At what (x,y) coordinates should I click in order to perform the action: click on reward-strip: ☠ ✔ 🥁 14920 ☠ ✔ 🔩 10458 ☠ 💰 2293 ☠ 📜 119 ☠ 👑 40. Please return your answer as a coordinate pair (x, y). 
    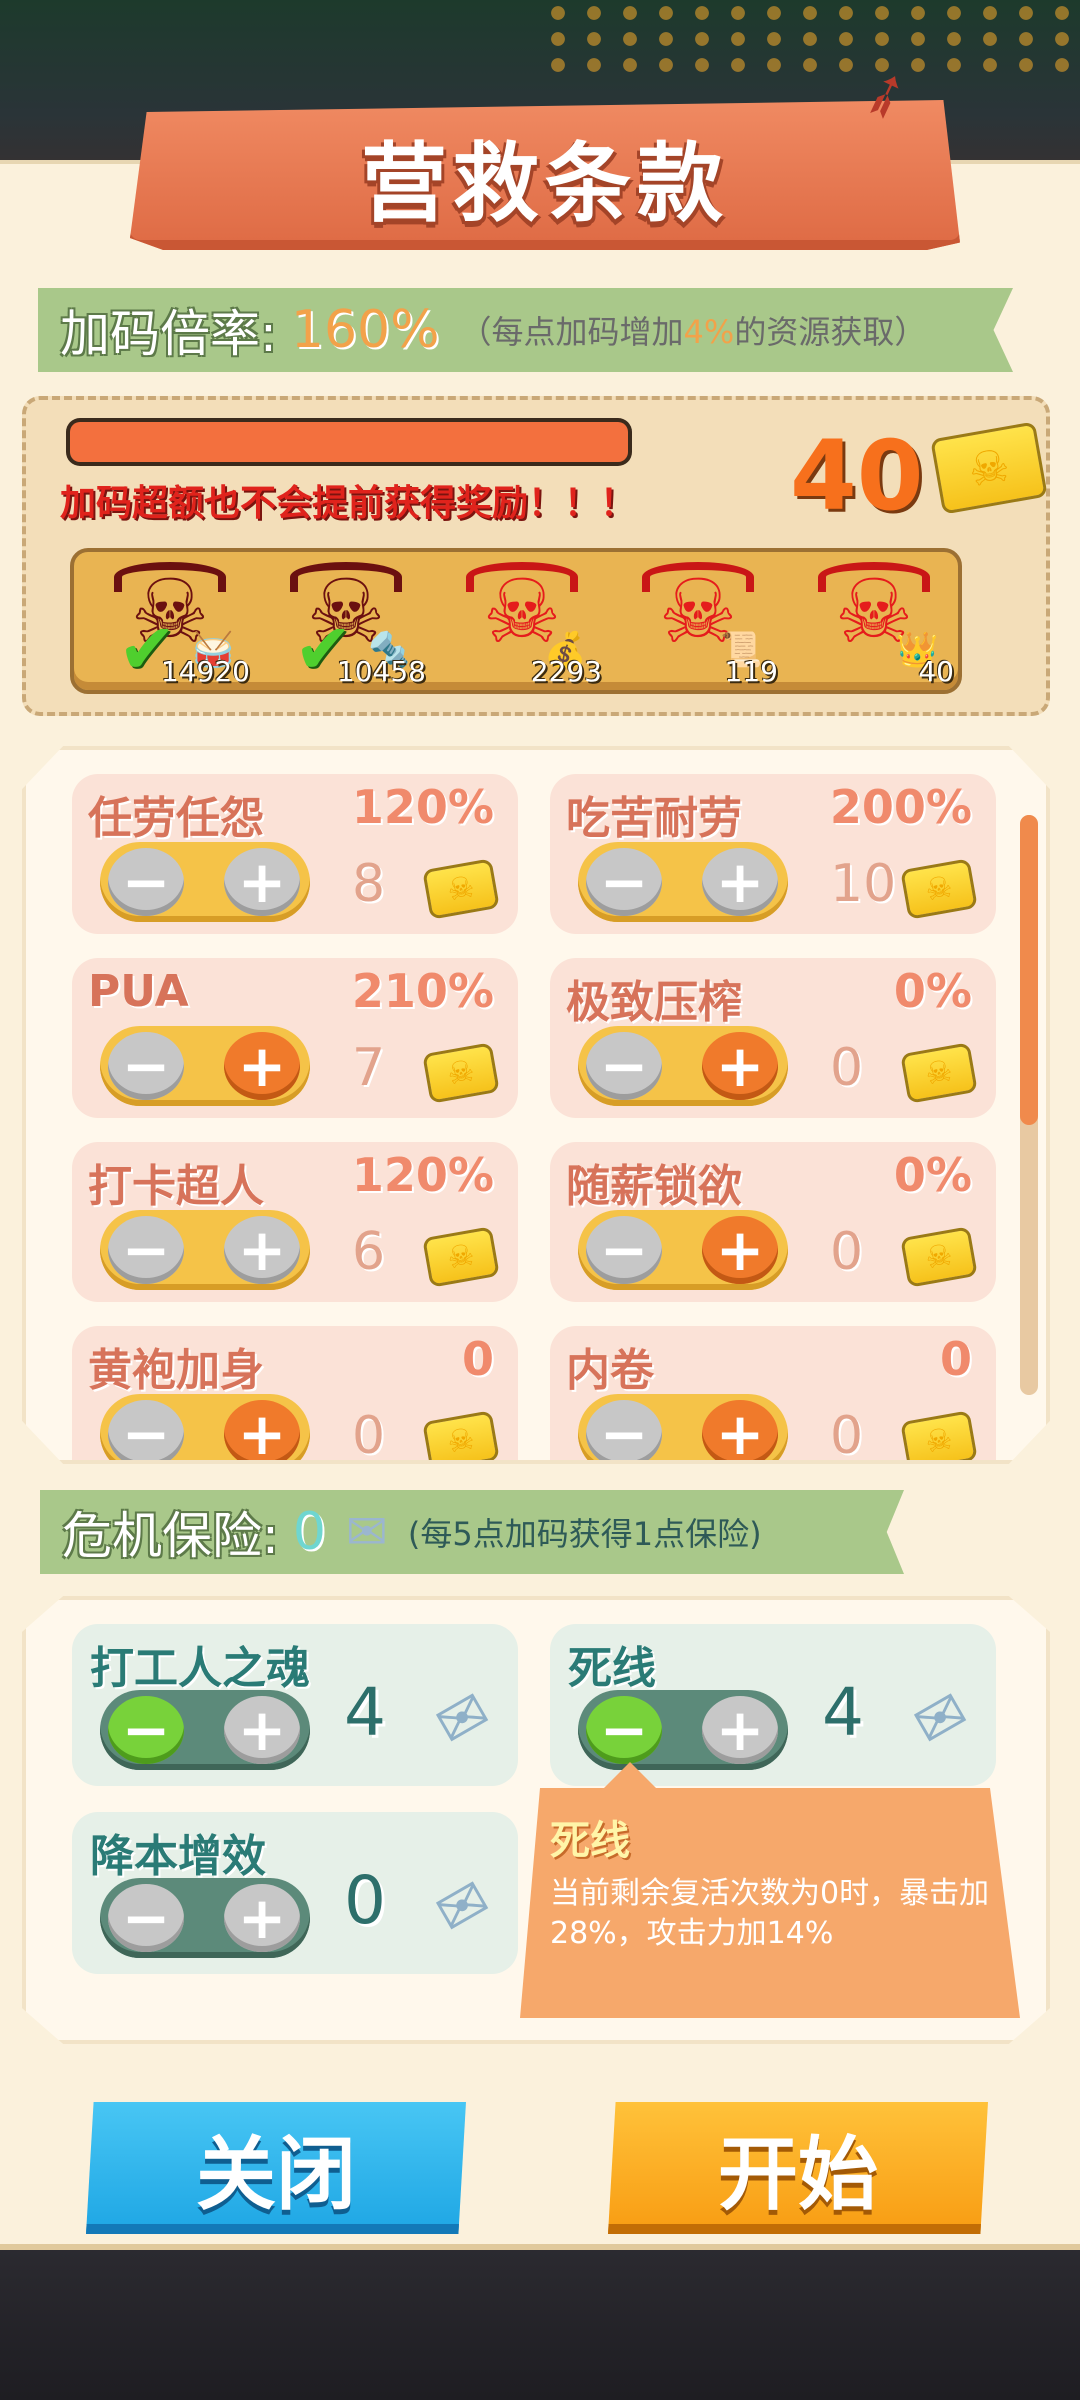
    Looking at the image, I should click on (516, 621).